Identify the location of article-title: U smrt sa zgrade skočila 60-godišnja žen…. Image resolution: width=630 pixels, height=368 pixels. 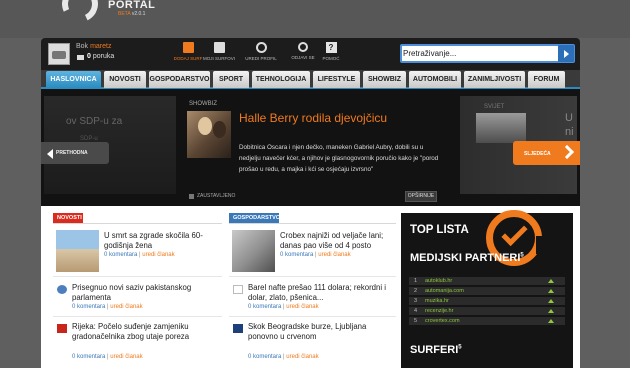
(163, 241).